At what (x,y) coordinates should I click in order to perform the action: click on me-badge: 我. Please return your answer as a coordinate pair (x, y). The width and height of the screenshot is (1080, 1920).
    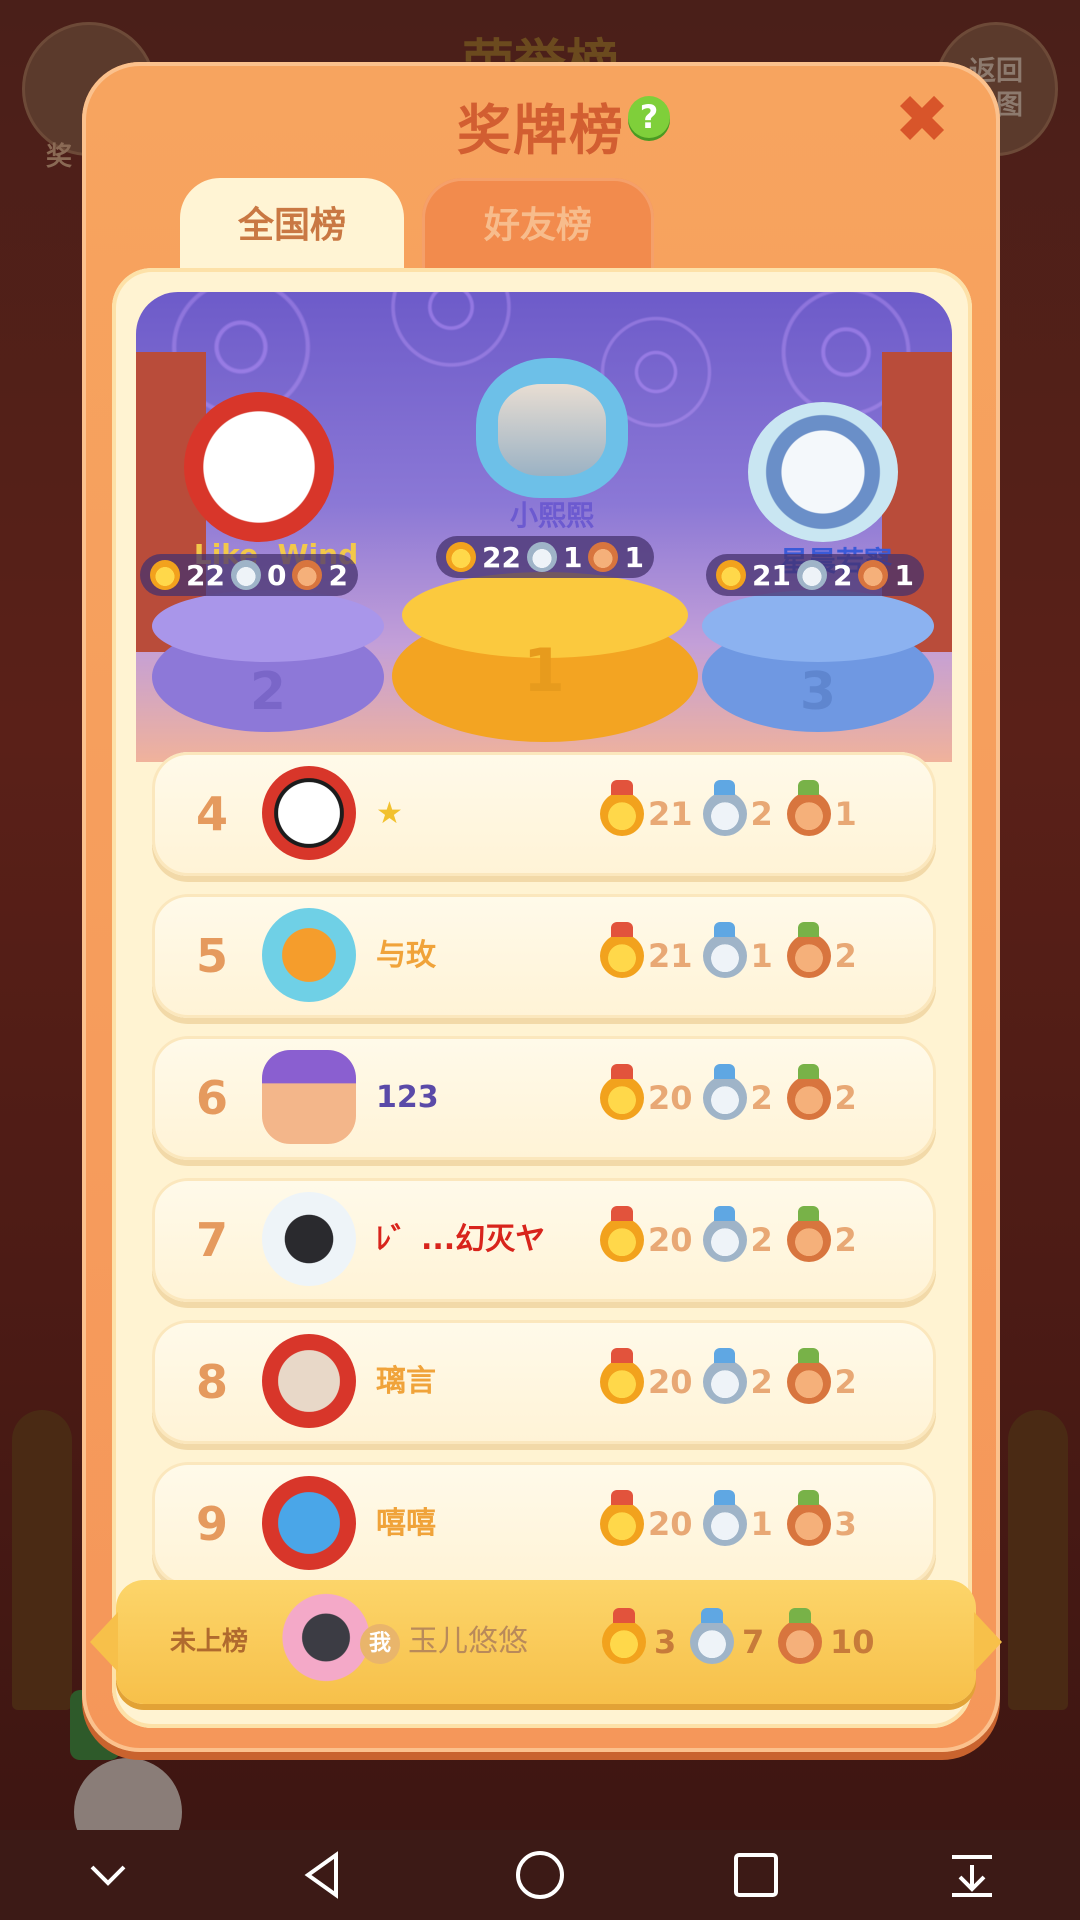
    Looking at the image, I should click on (380, 1644).